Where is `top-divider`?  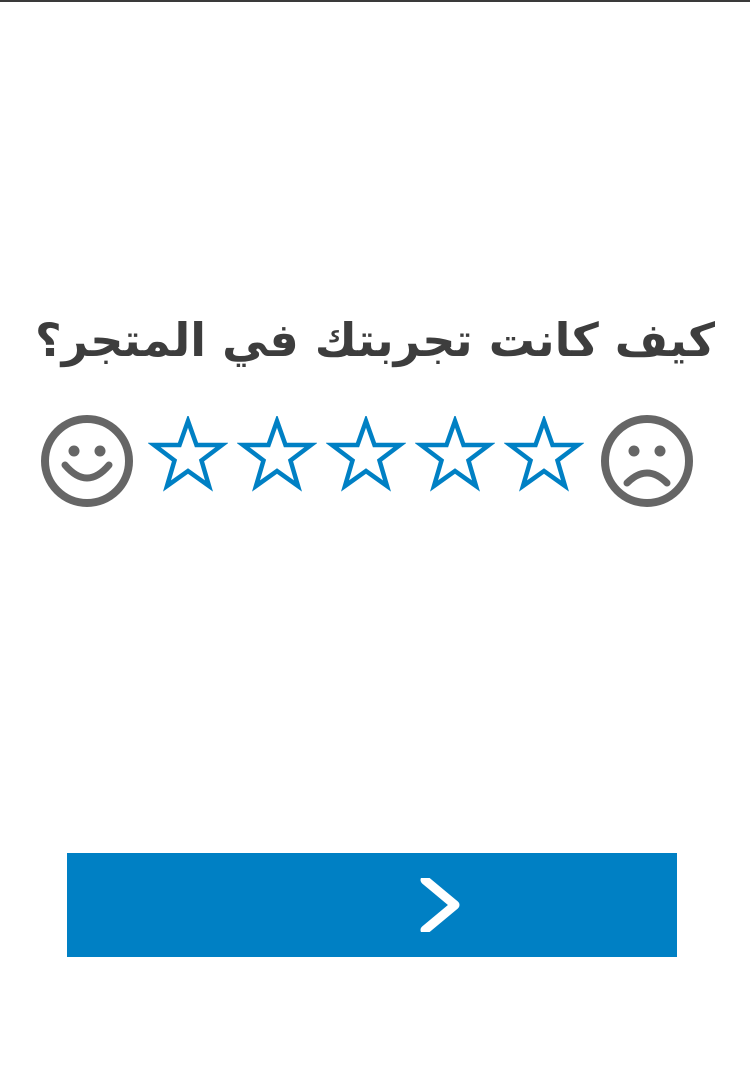
top-divider is located at coordinates (375, 1).